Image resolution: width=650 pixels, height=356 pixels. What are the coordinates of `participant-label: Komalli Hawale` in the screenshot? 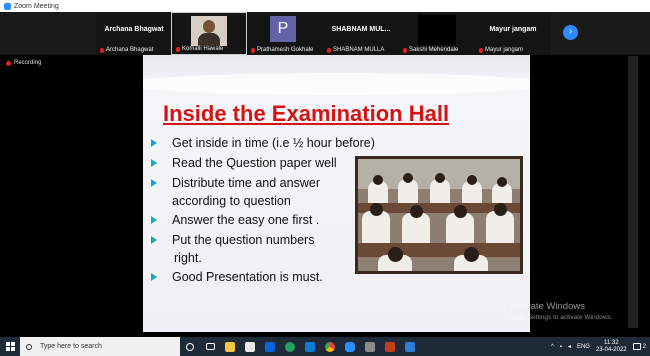 It's located at (199, 49).